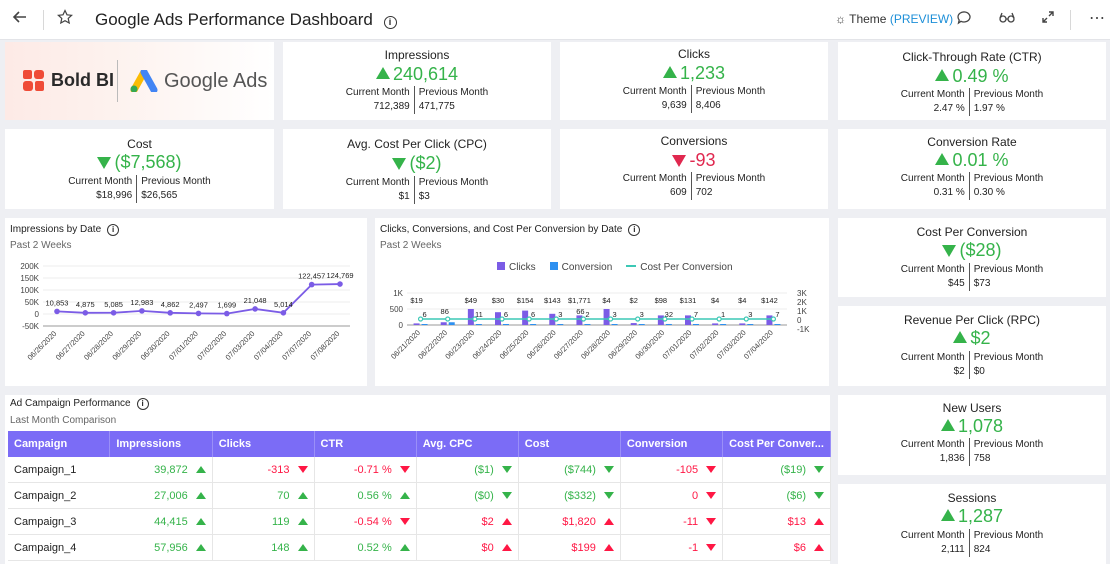 This screenshot has width=1110, height=564. I want to click on kpi-title: Cost, so click(139, 144).